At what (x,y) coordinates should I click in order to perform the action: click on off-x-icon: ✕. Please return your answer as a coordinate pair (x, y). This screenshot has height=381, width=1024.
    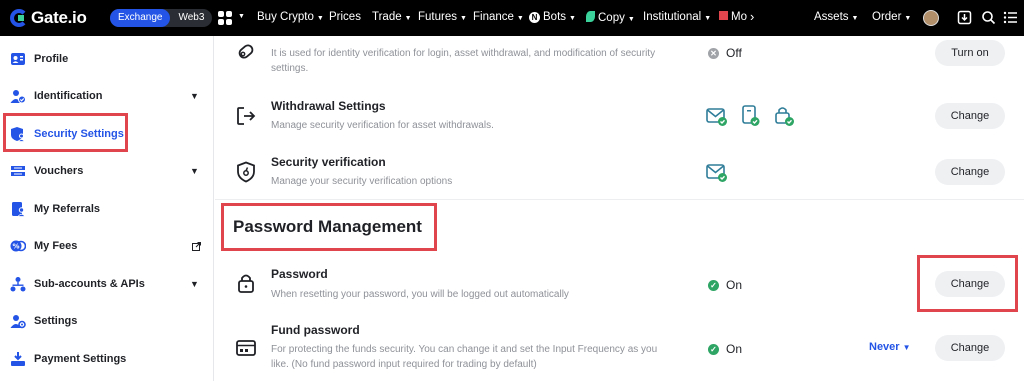
    Looking at the image, I should click on (713, 53).